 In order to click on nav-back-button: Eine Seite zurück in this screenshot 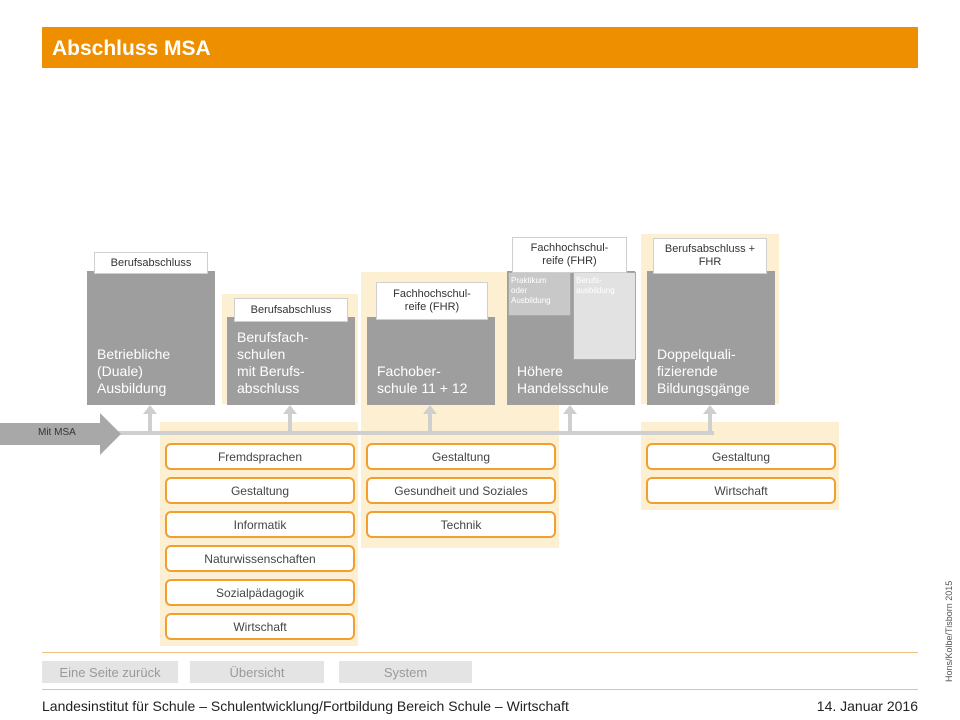, I will do `click(110, 672)`.